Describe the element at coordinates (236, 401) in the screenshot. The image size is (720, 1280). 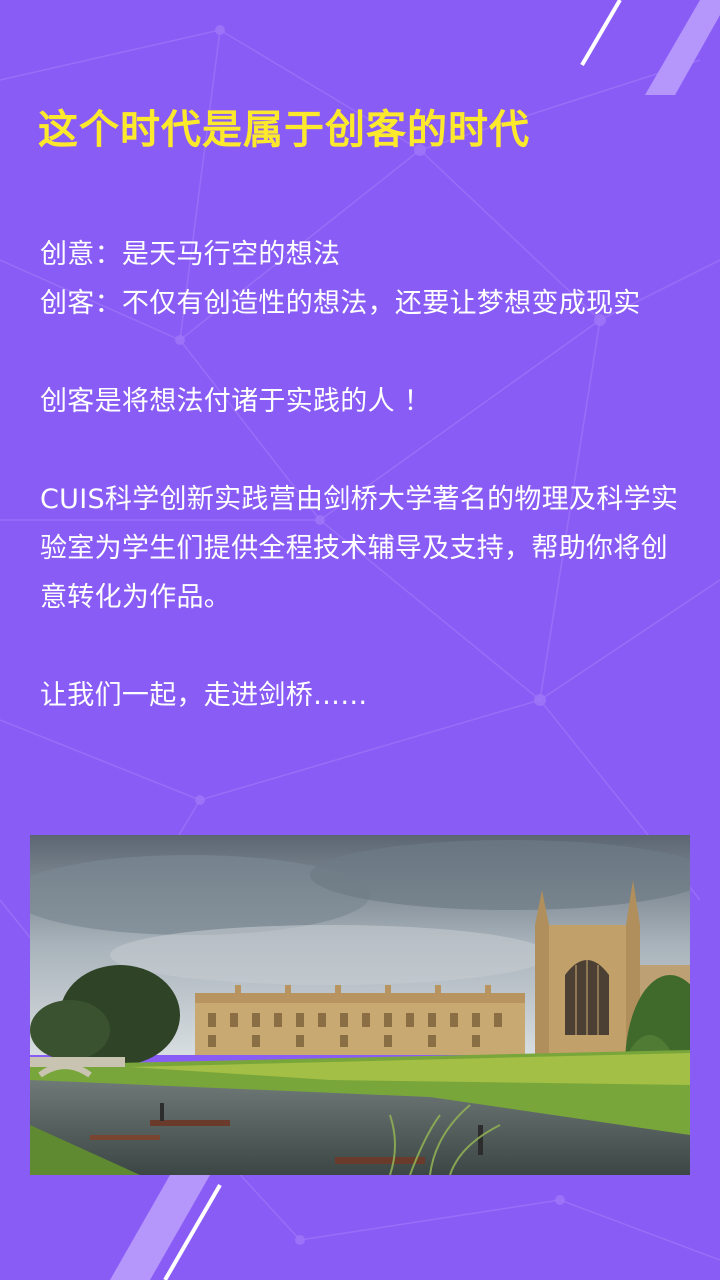
I see `maker-statement: 创客是将想法付诸于实践的人 ！` at that location.